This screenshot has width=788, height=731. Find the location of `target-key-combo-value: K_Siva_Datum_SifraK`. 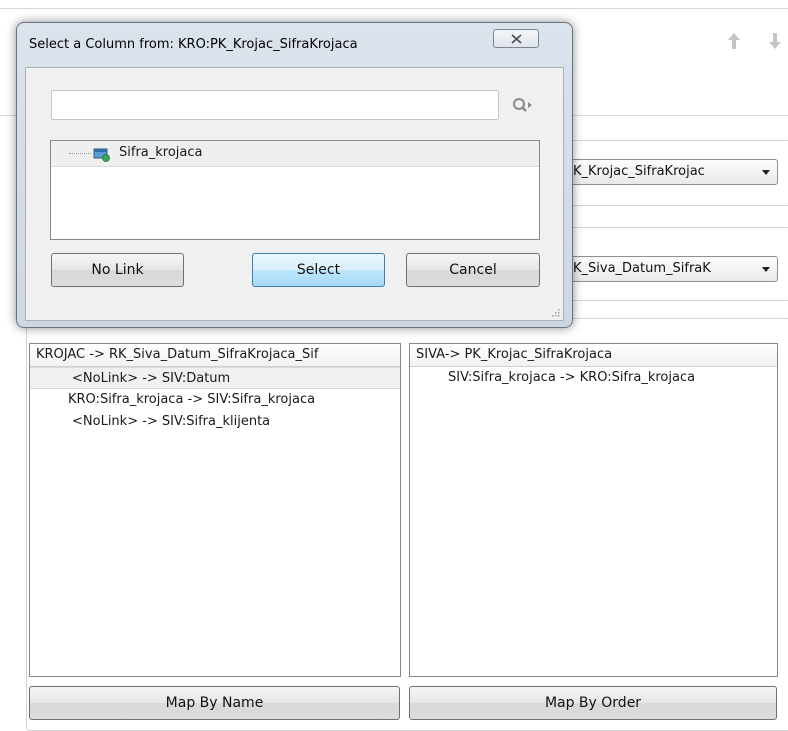

target-key-combo-value: K_Siva_Datum_SifraK is located at coordinates (642, 268).